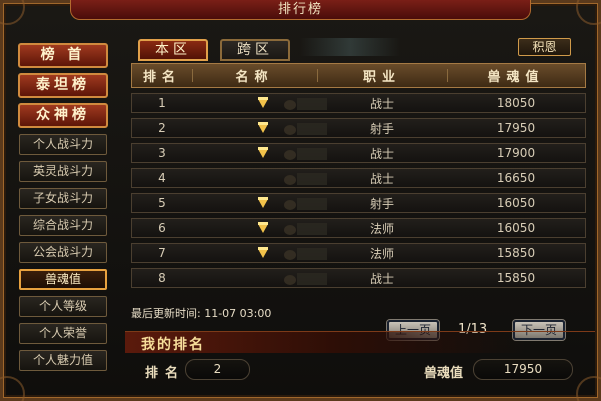  I want to click on my-value: 17950, so click(523, 369).